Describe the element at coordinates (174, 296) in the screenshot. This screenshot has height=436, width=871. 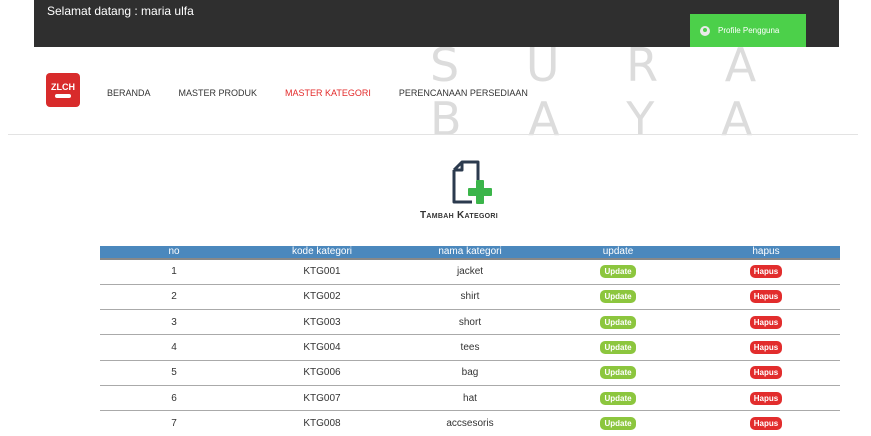
I see `cell-no: 2` at that location.